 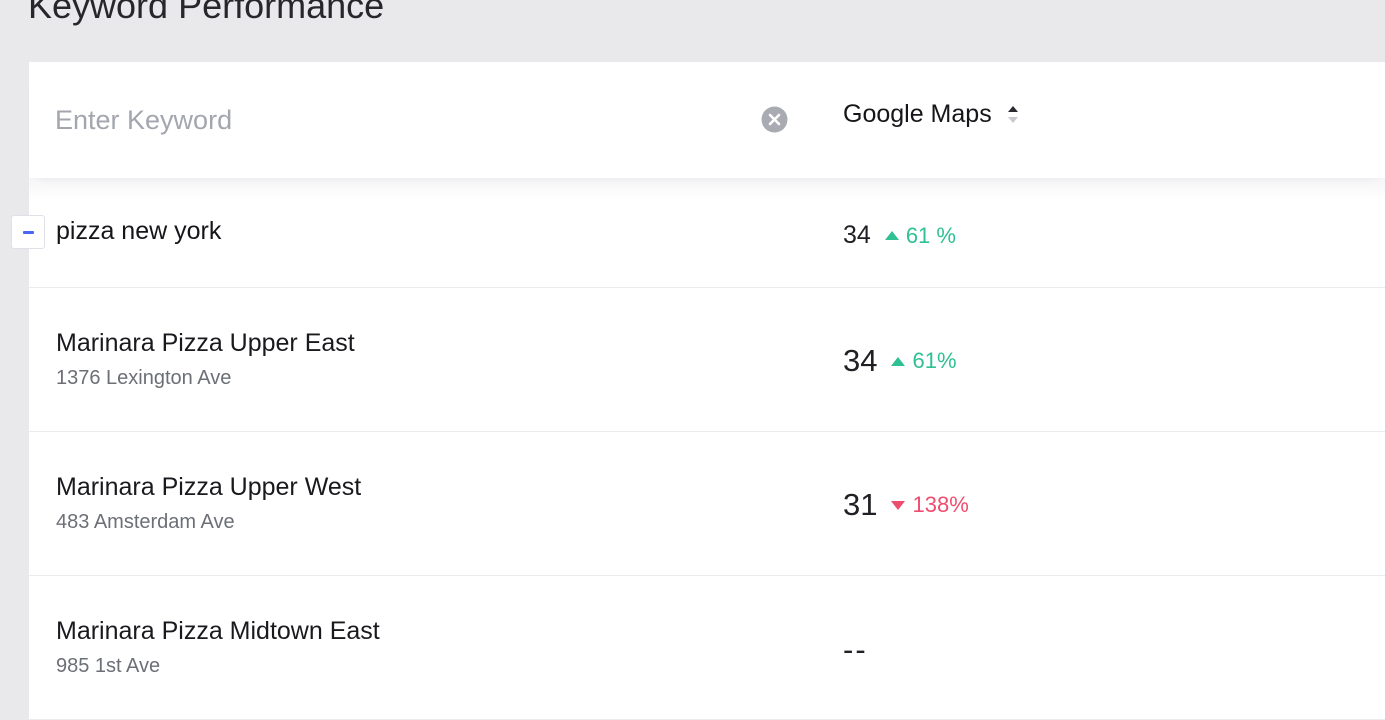 I want to click on location-rank: 34 61%, so click(x=900, y=361).